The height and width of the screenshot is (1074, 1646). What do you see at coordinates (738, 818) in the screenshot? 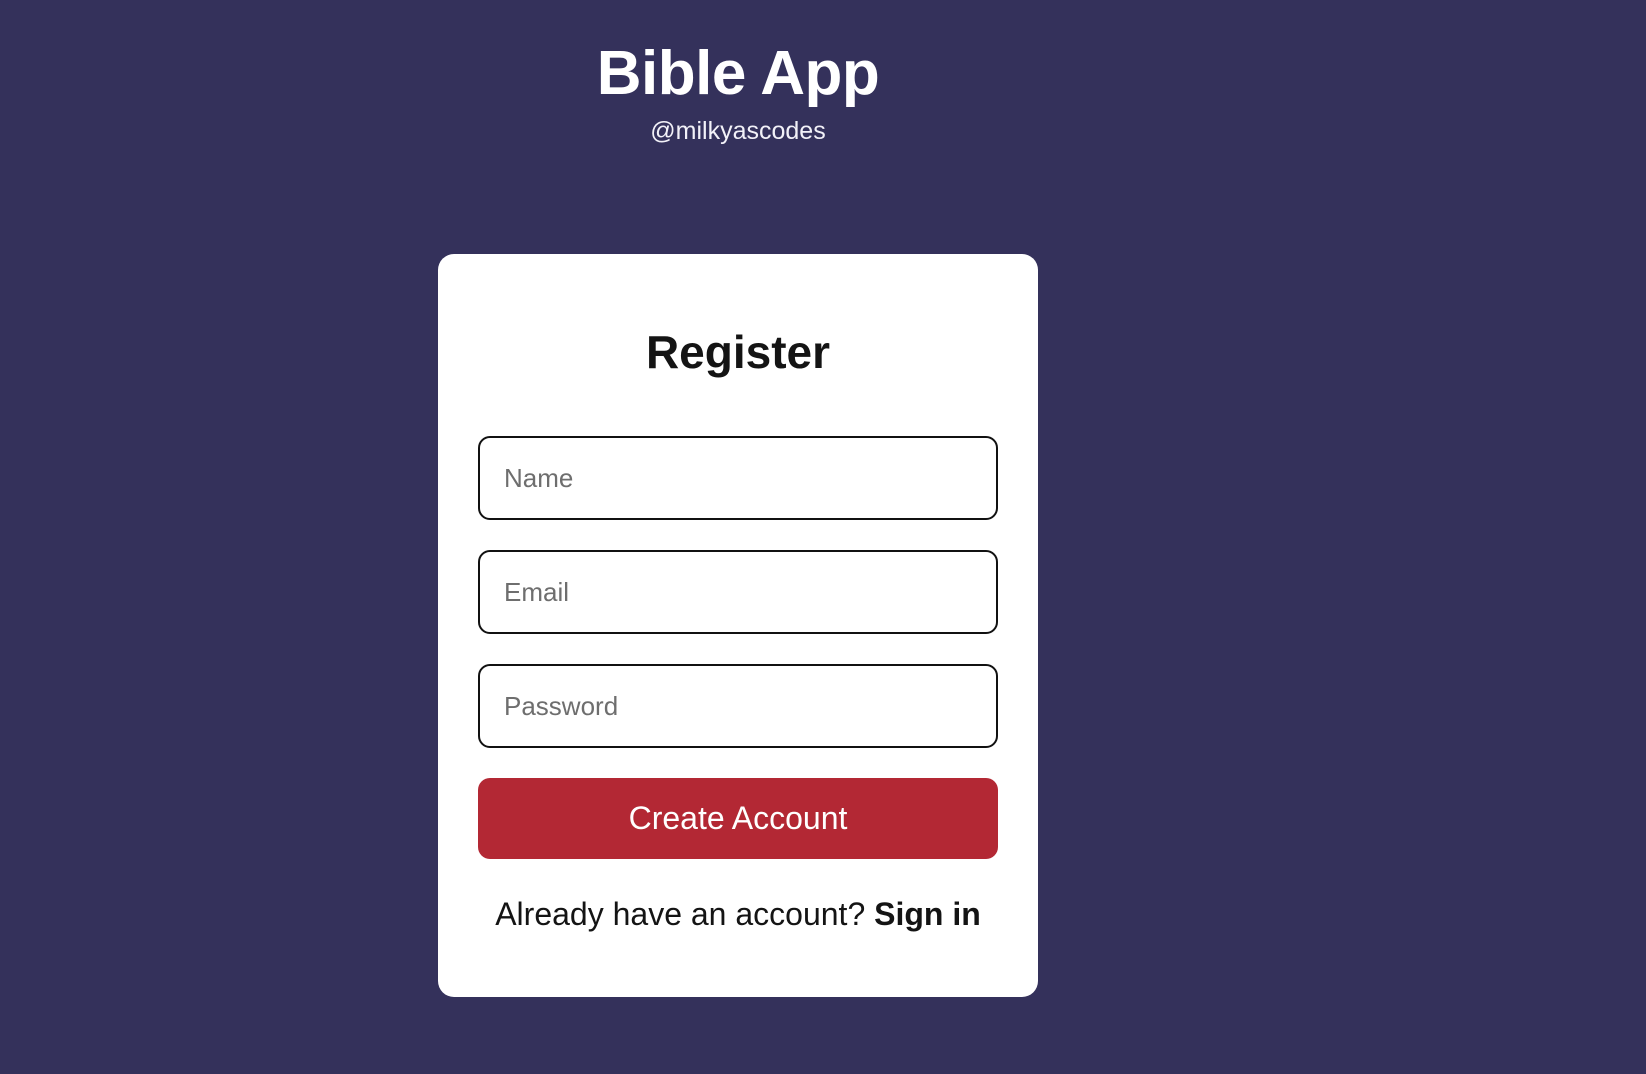
I see `create-account-button: Create Account` at bounding box center [738, 818].